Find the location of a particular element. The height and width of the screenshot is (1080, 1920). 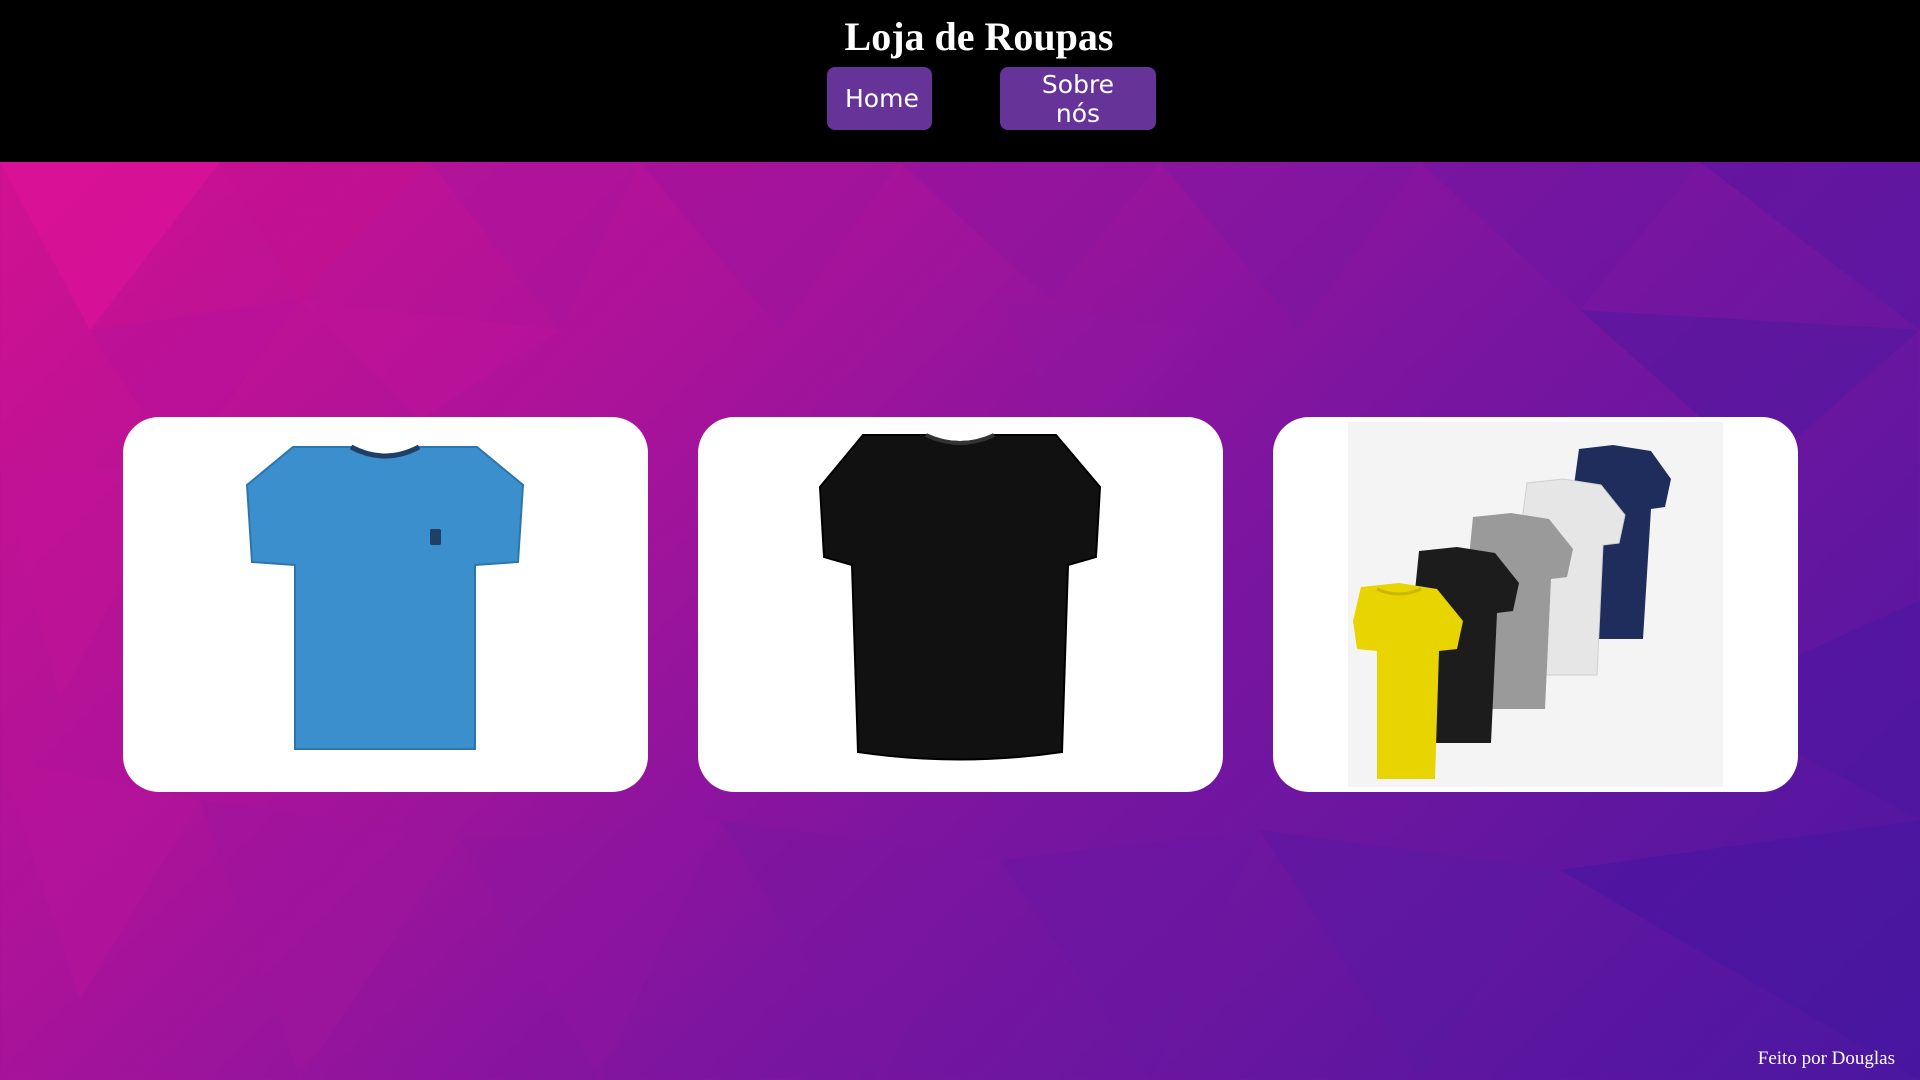

footer-credit: Feito por Douglas is located at coordinates (1826, 1058).